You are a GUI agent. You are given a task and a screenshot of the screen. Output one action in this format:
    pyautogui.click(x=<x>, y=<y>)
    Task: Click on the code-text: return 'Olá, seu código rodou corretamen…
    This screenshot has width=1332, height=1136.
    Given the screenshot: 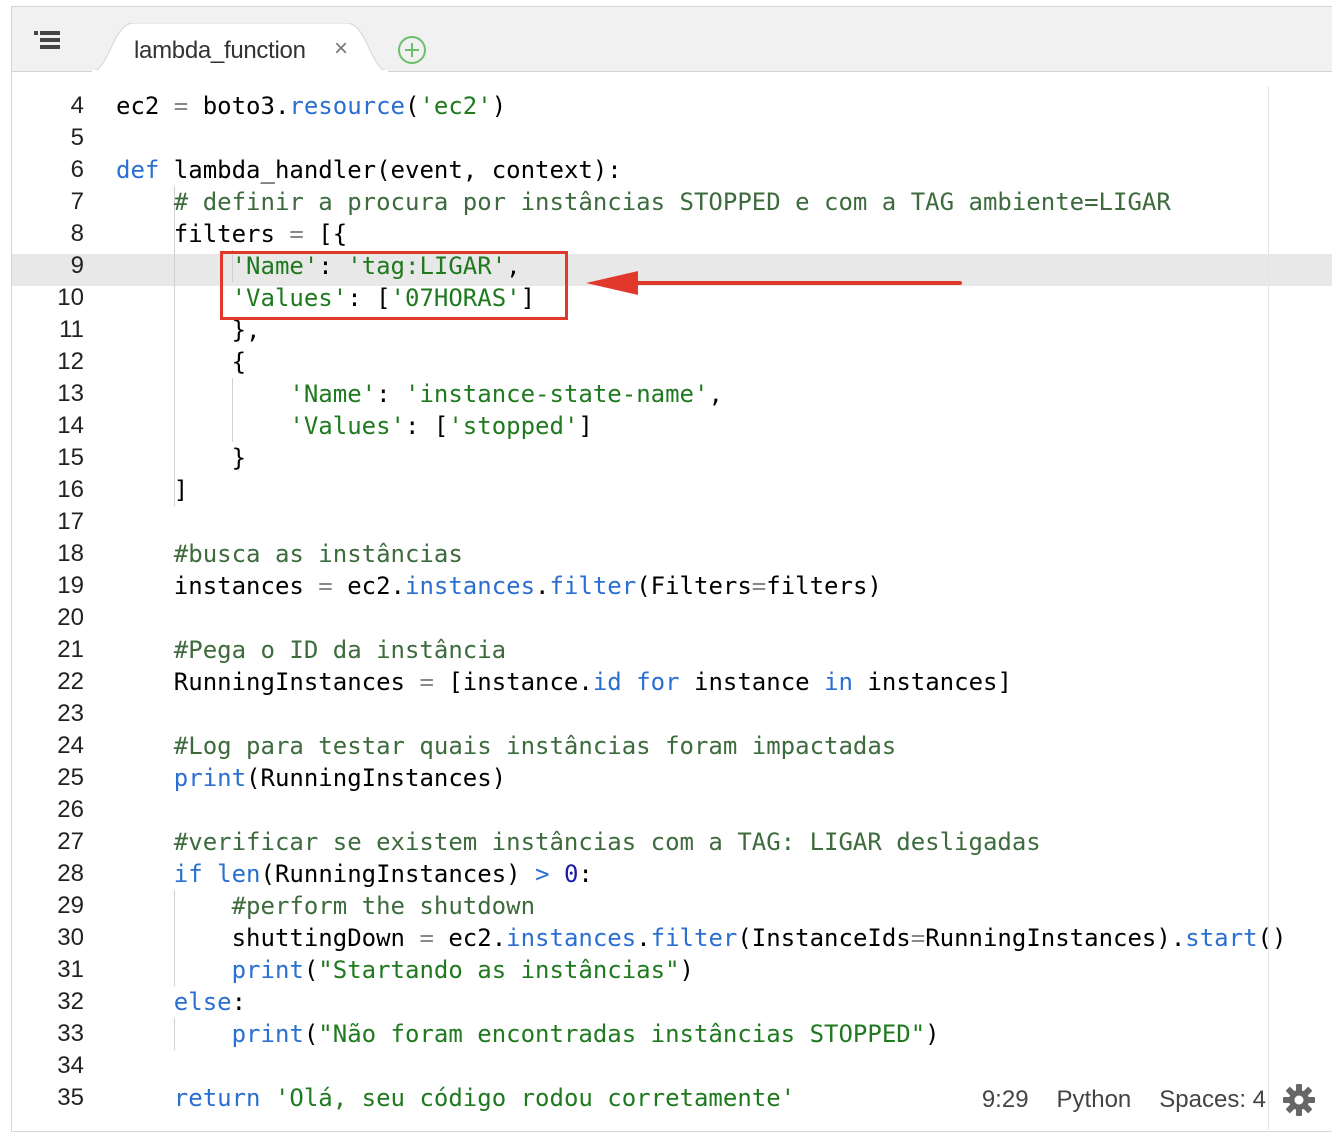 What is the action you would take?
    pyautogui.click(x=484, y=1098)
    